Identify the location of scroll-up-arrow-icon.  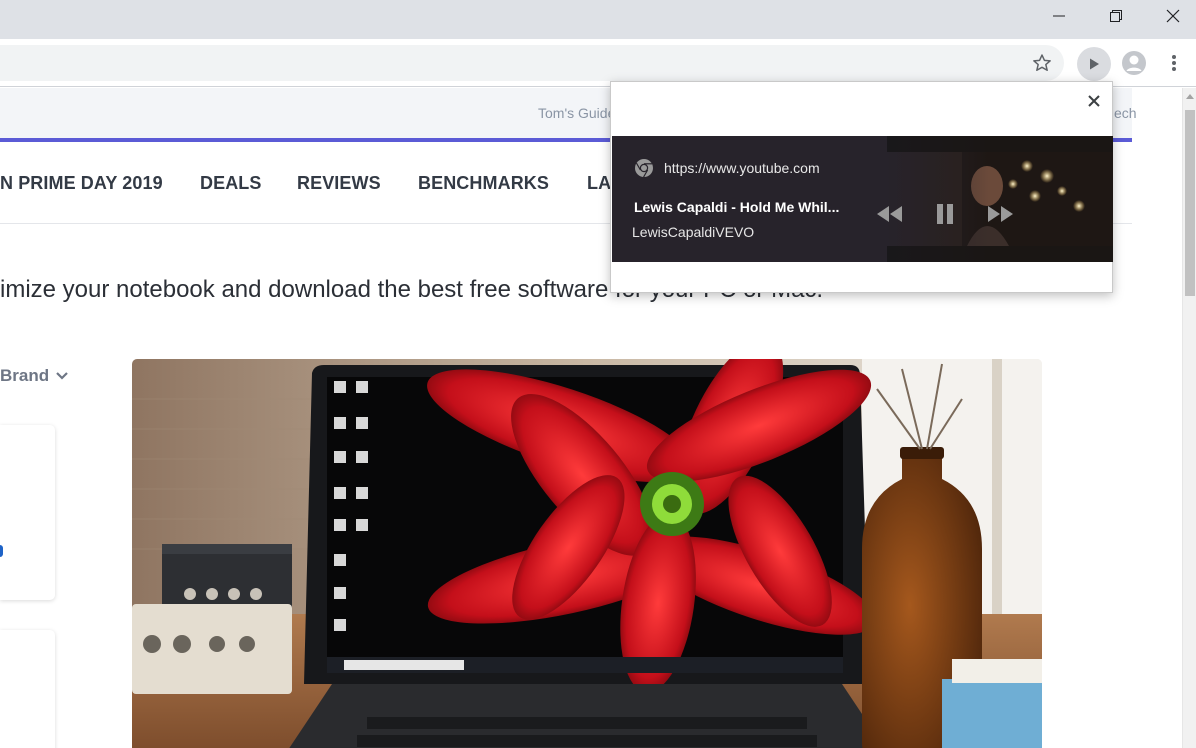
(1190, 96).